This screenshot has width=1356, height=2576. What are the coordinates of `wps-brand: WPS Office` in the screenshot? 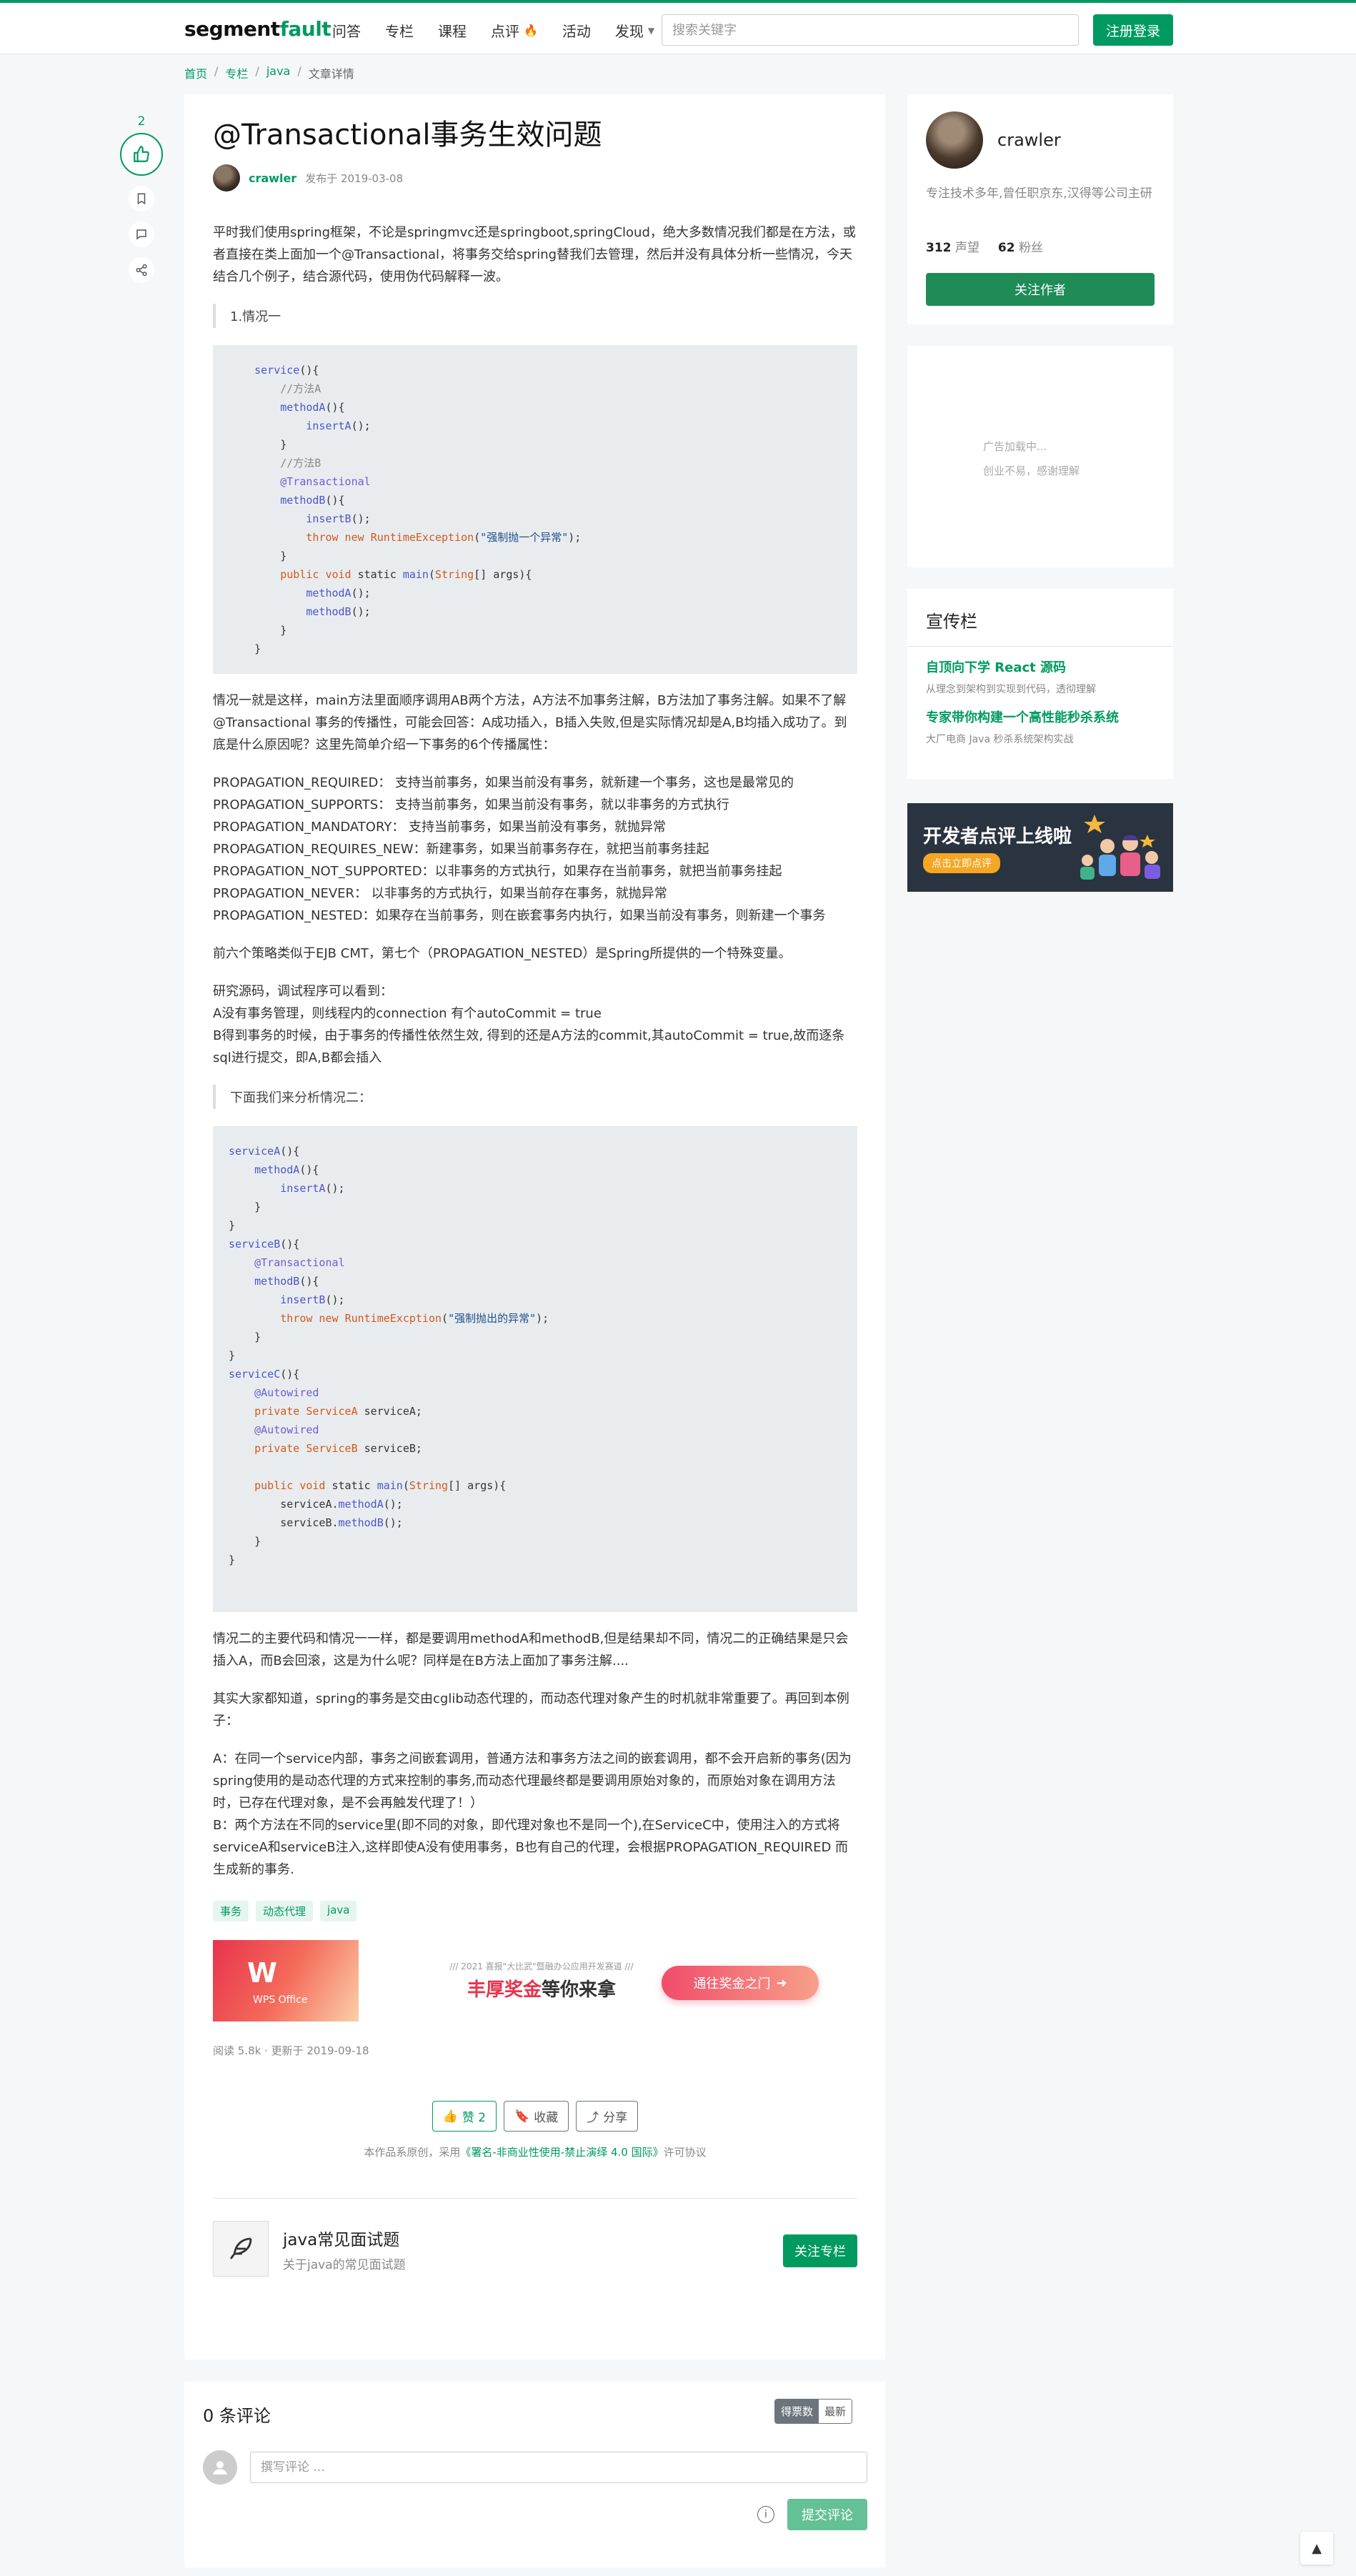 It's located at (280, 2000).